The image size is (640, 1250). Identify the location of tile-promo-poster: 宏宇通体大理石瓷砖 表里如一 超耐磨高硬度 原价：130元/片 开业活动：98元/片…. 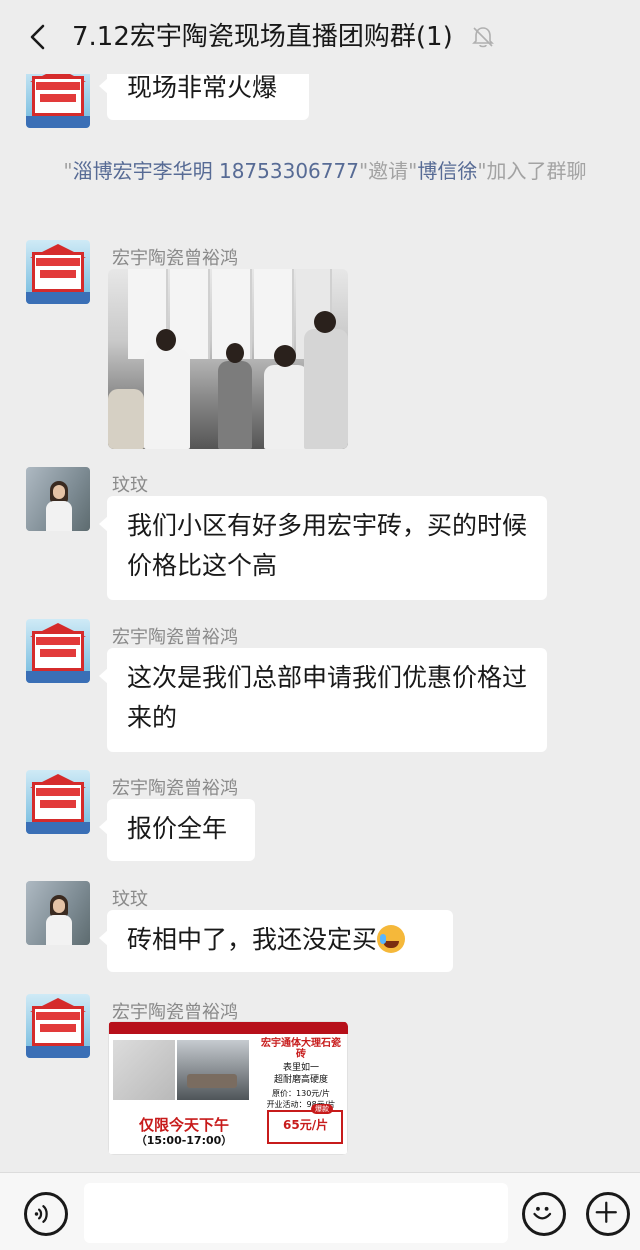
(228, 1088).